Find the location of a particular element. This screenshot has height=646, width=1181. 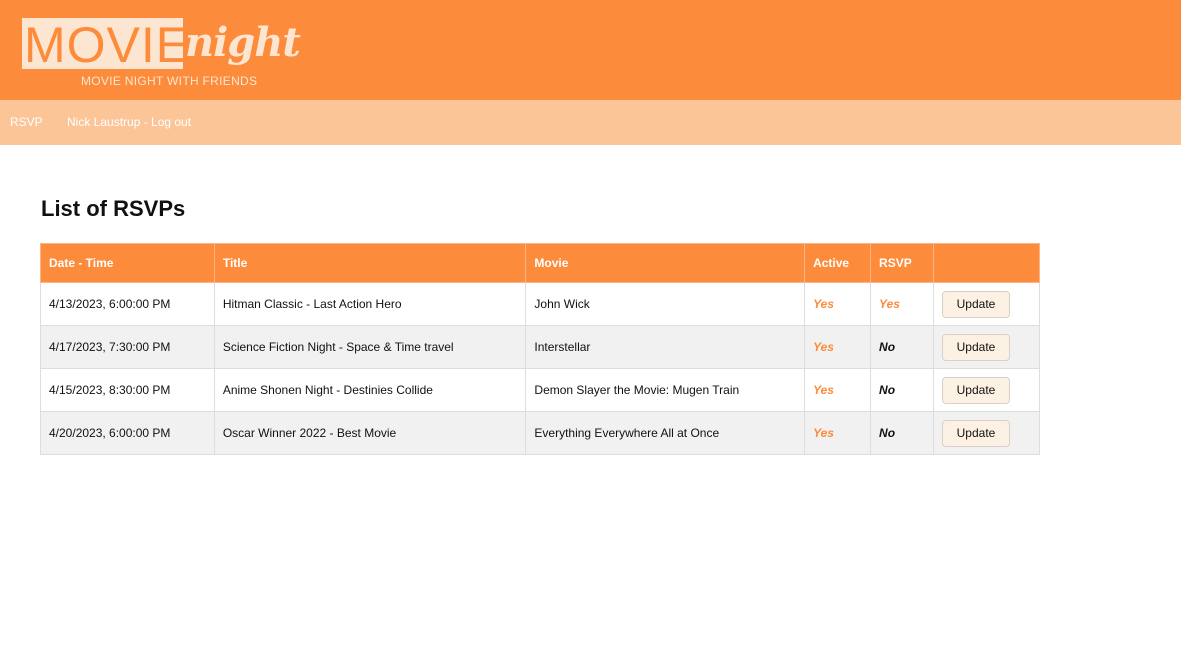

cell-datetime: 4/20/2023, 6:00:00 PM is located at coordinates (127, 433).